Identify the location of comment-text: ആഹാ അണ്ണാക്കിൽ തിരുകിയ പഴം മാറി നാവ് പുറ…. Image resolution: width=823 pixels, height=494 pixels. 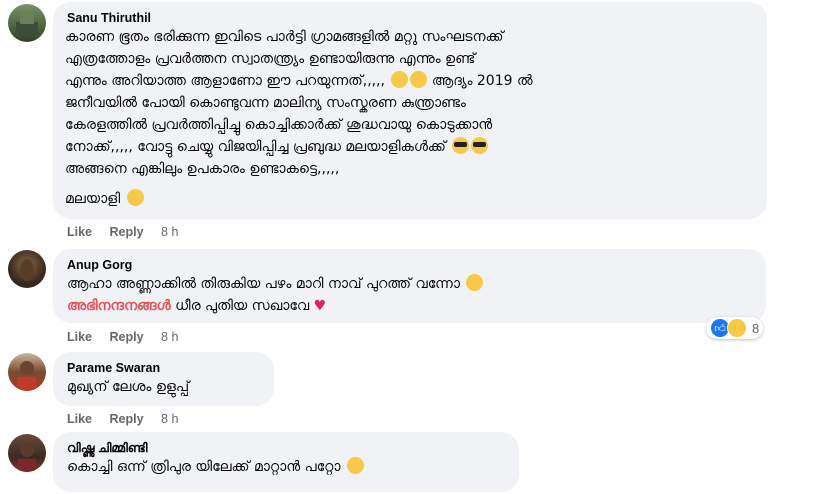
(266, 284).